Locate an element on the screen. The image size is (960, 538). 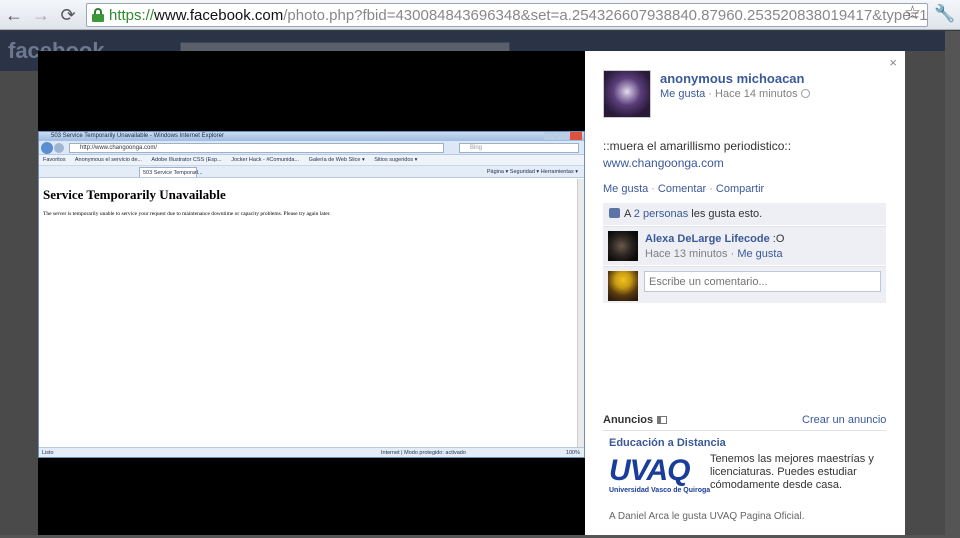
author-avatar is located at coordinates (627, 94).